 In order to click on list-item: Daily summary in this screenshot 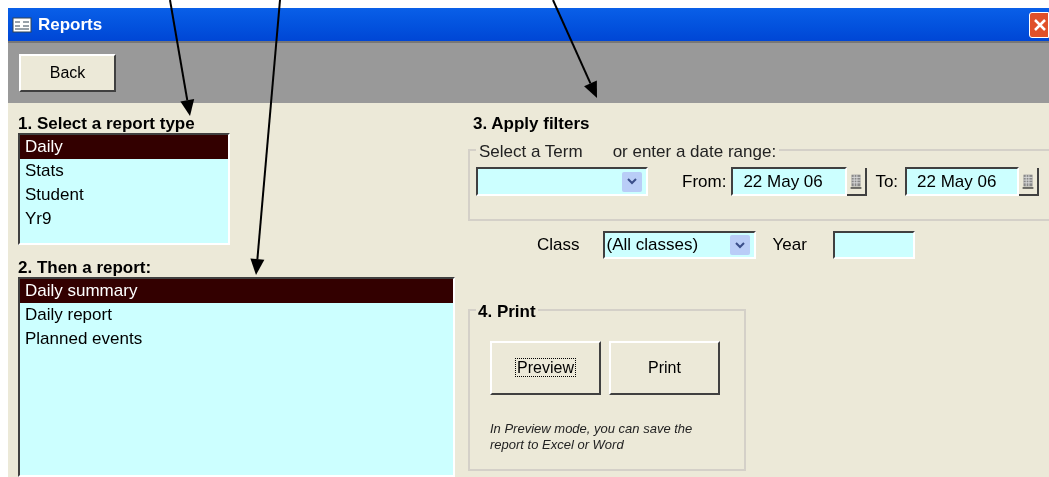, I will do `click(236, 291)`.